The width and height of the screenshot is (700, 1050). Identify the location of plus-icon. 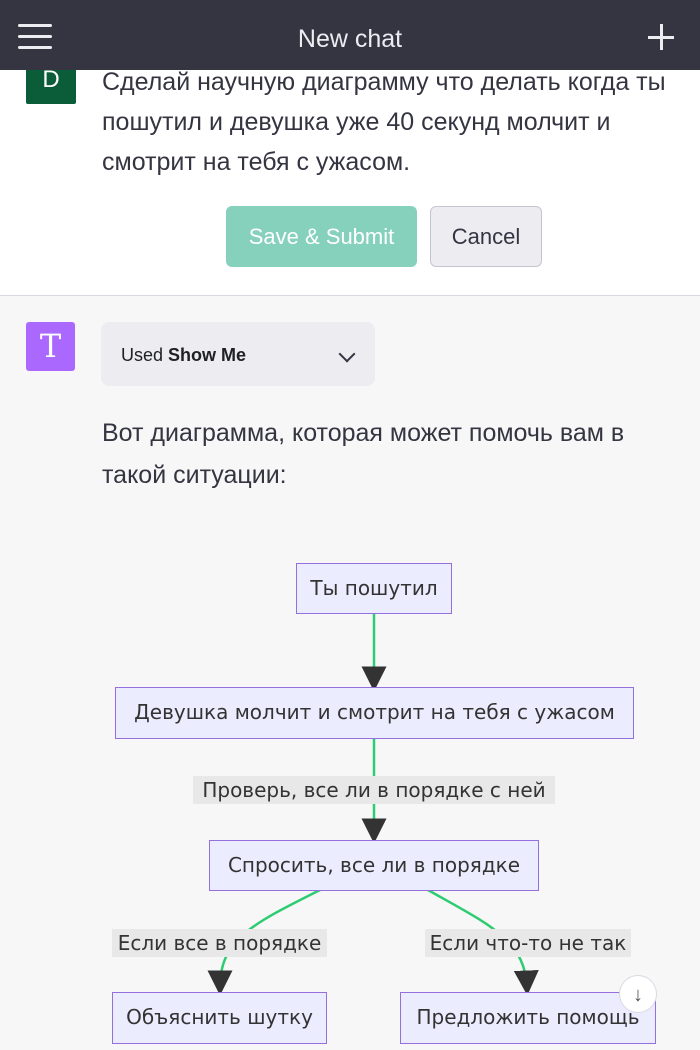
(661, 37).